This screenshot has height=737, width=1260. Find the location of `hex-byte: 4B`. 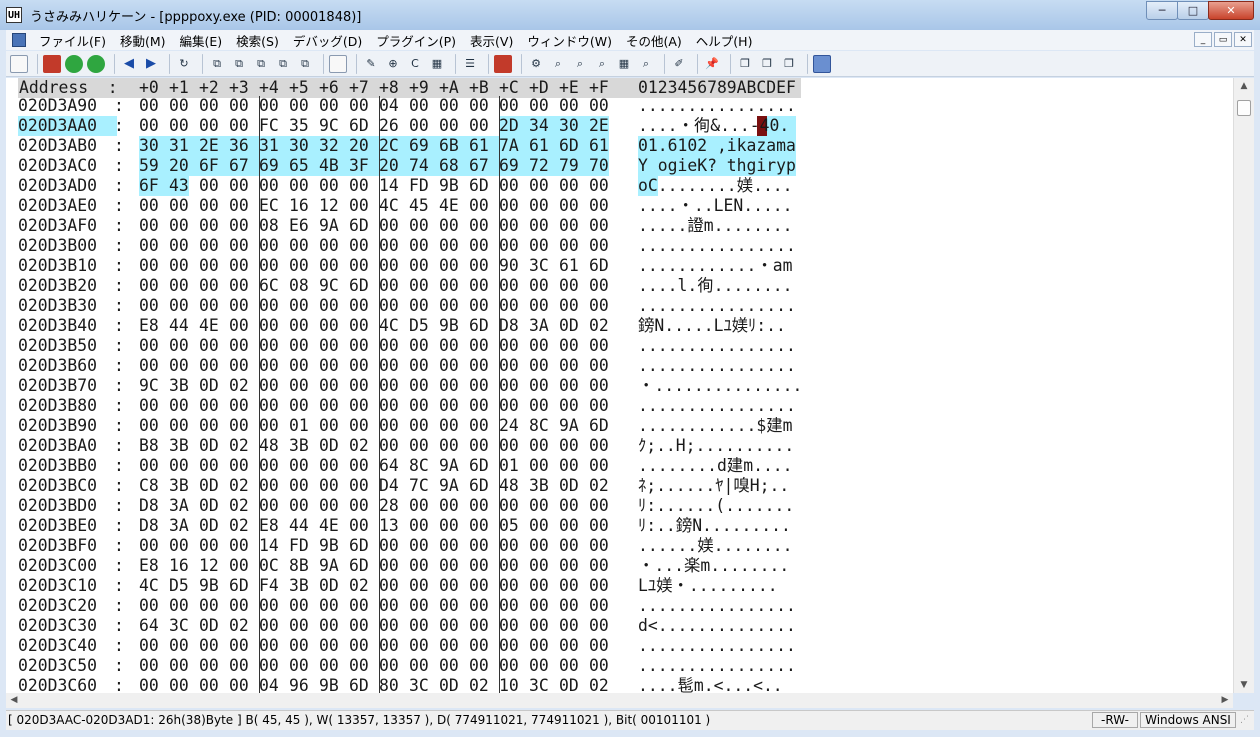

hex-byte: 4B is located at coordinates (334, 166).